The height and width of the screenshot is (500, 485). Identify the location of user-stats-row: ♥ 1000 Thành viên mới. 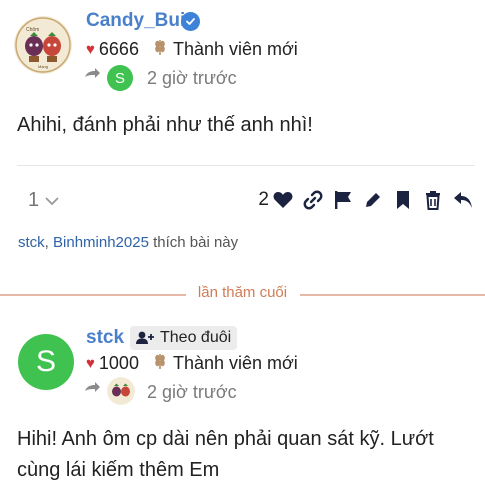
(192, 363).